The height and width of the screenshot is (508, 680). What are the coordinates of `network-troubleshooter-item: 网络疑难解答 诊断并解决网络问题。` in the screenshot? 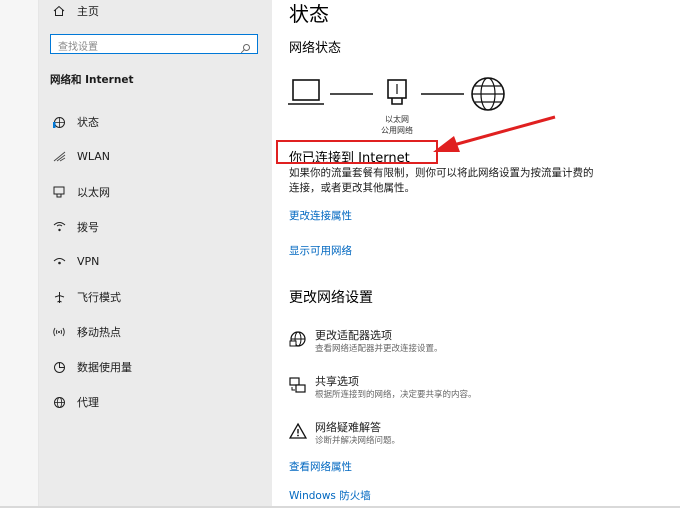 It's located at (344, 434).